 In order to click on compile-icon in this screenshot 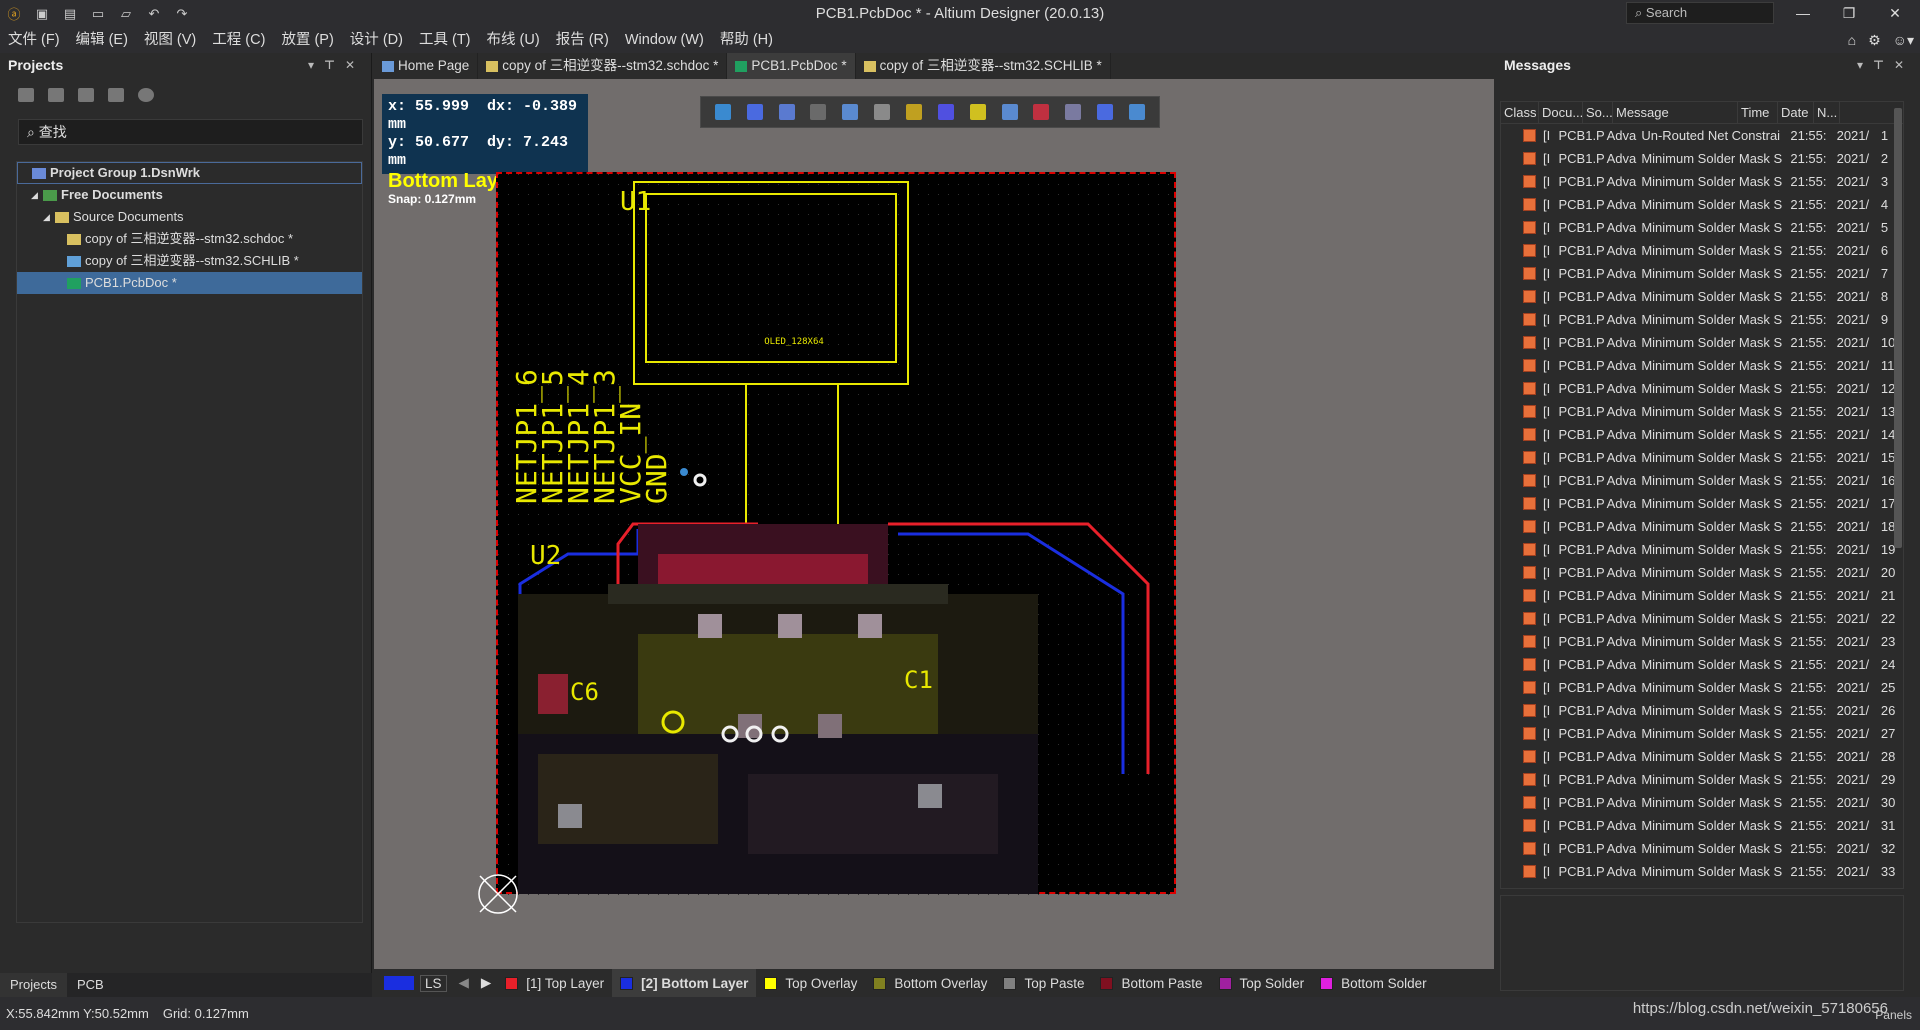, I will do `click(56, 95)`.